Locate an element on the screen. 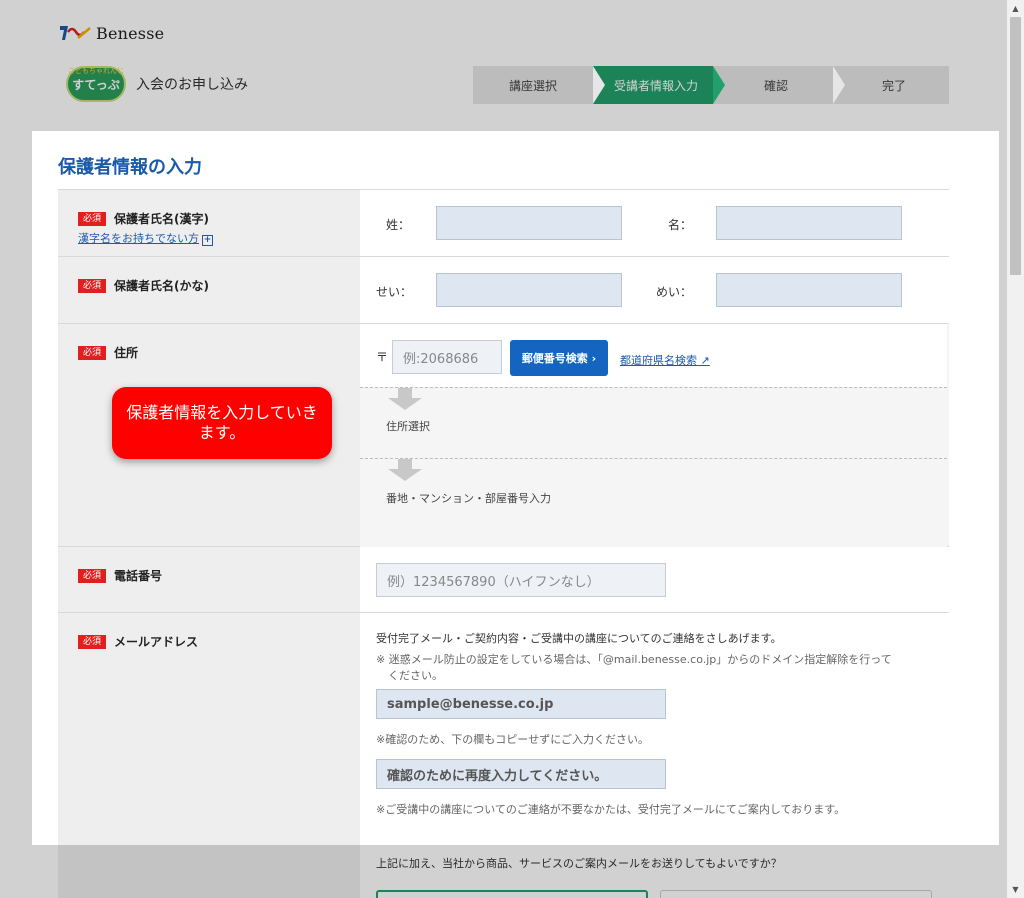  spam-note-cont: ください。 is located at coordinates (415, 675).